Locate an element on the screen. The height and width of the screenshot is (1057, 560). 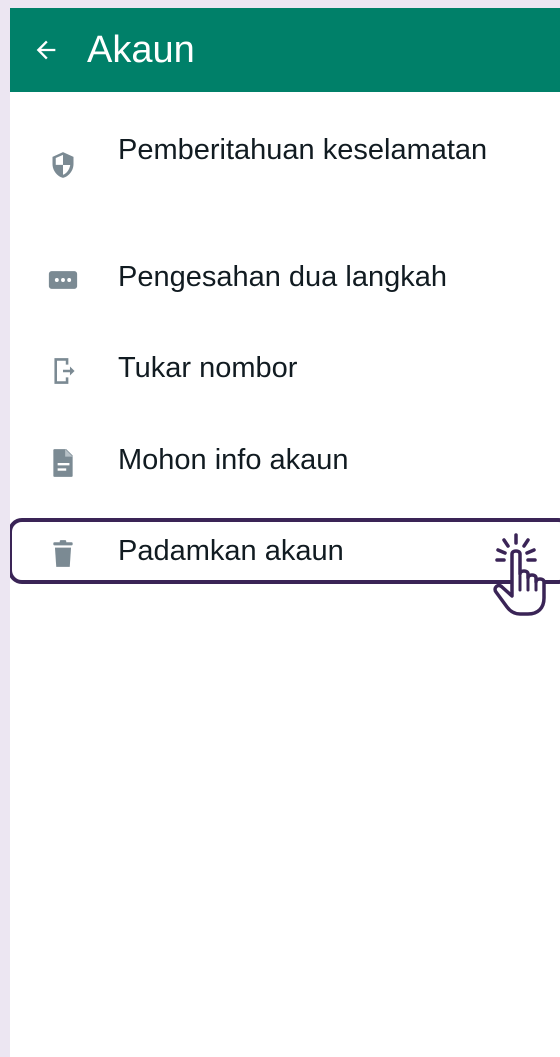
page-title: Akaun is located at coordinates (141, 50).